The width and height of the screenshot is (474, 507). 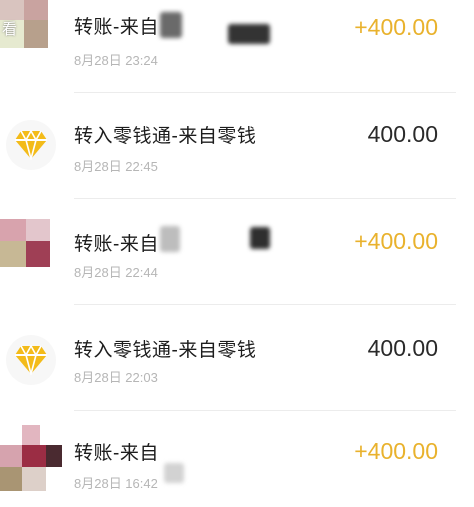 I want to click on transaction-date: 8月28日 22:45, so click(x=116, y=166).